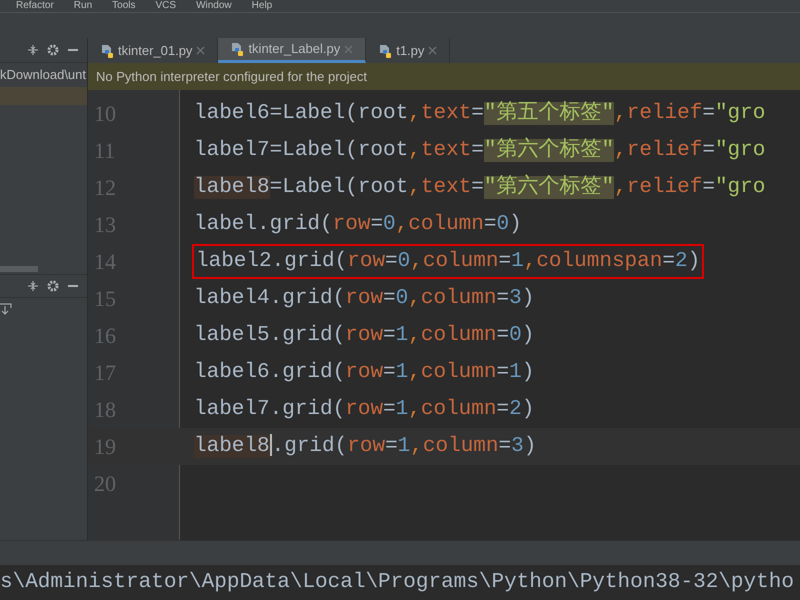 Image resolution: width=800 pixels, height=600 pixels. What do you see at coordinates (364, 335) in the screenshot?
I see `code-line: label5.grid(row=1,column=0)` at bounding box center [364, 335].